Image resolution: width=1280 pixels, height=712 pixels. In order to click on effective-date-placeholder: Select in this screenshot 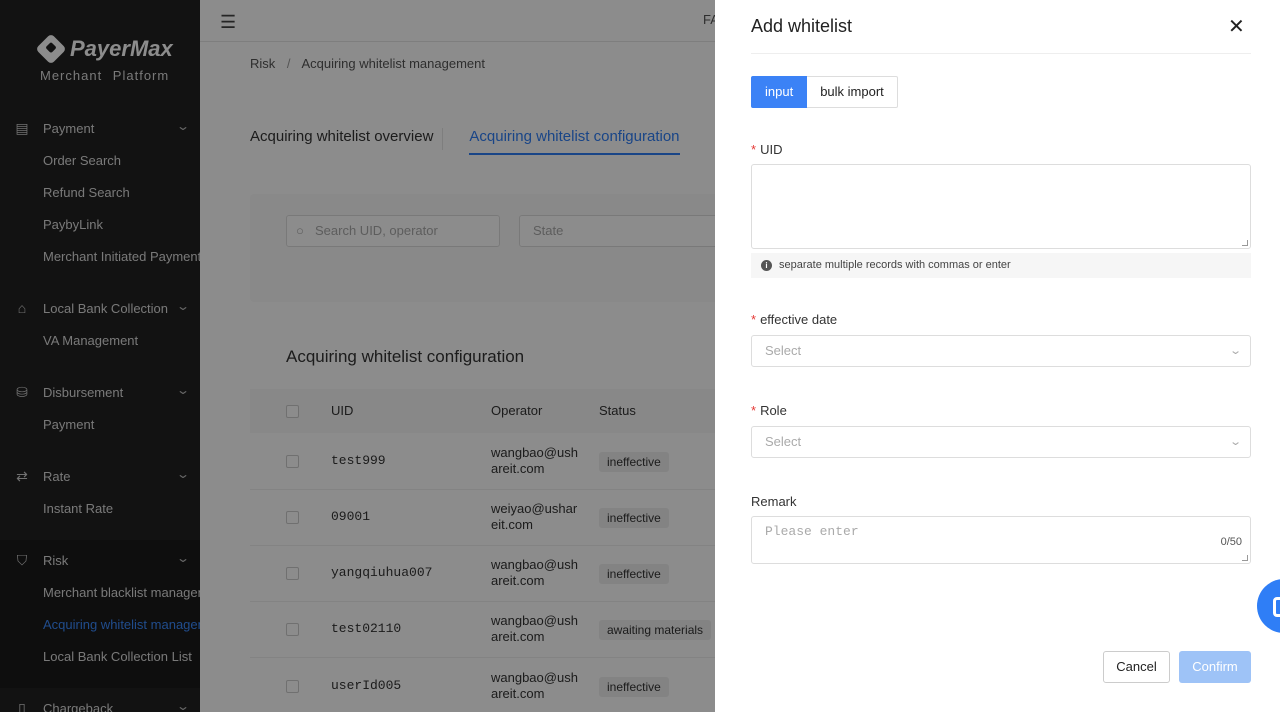, I will do `click(783, 350)`.